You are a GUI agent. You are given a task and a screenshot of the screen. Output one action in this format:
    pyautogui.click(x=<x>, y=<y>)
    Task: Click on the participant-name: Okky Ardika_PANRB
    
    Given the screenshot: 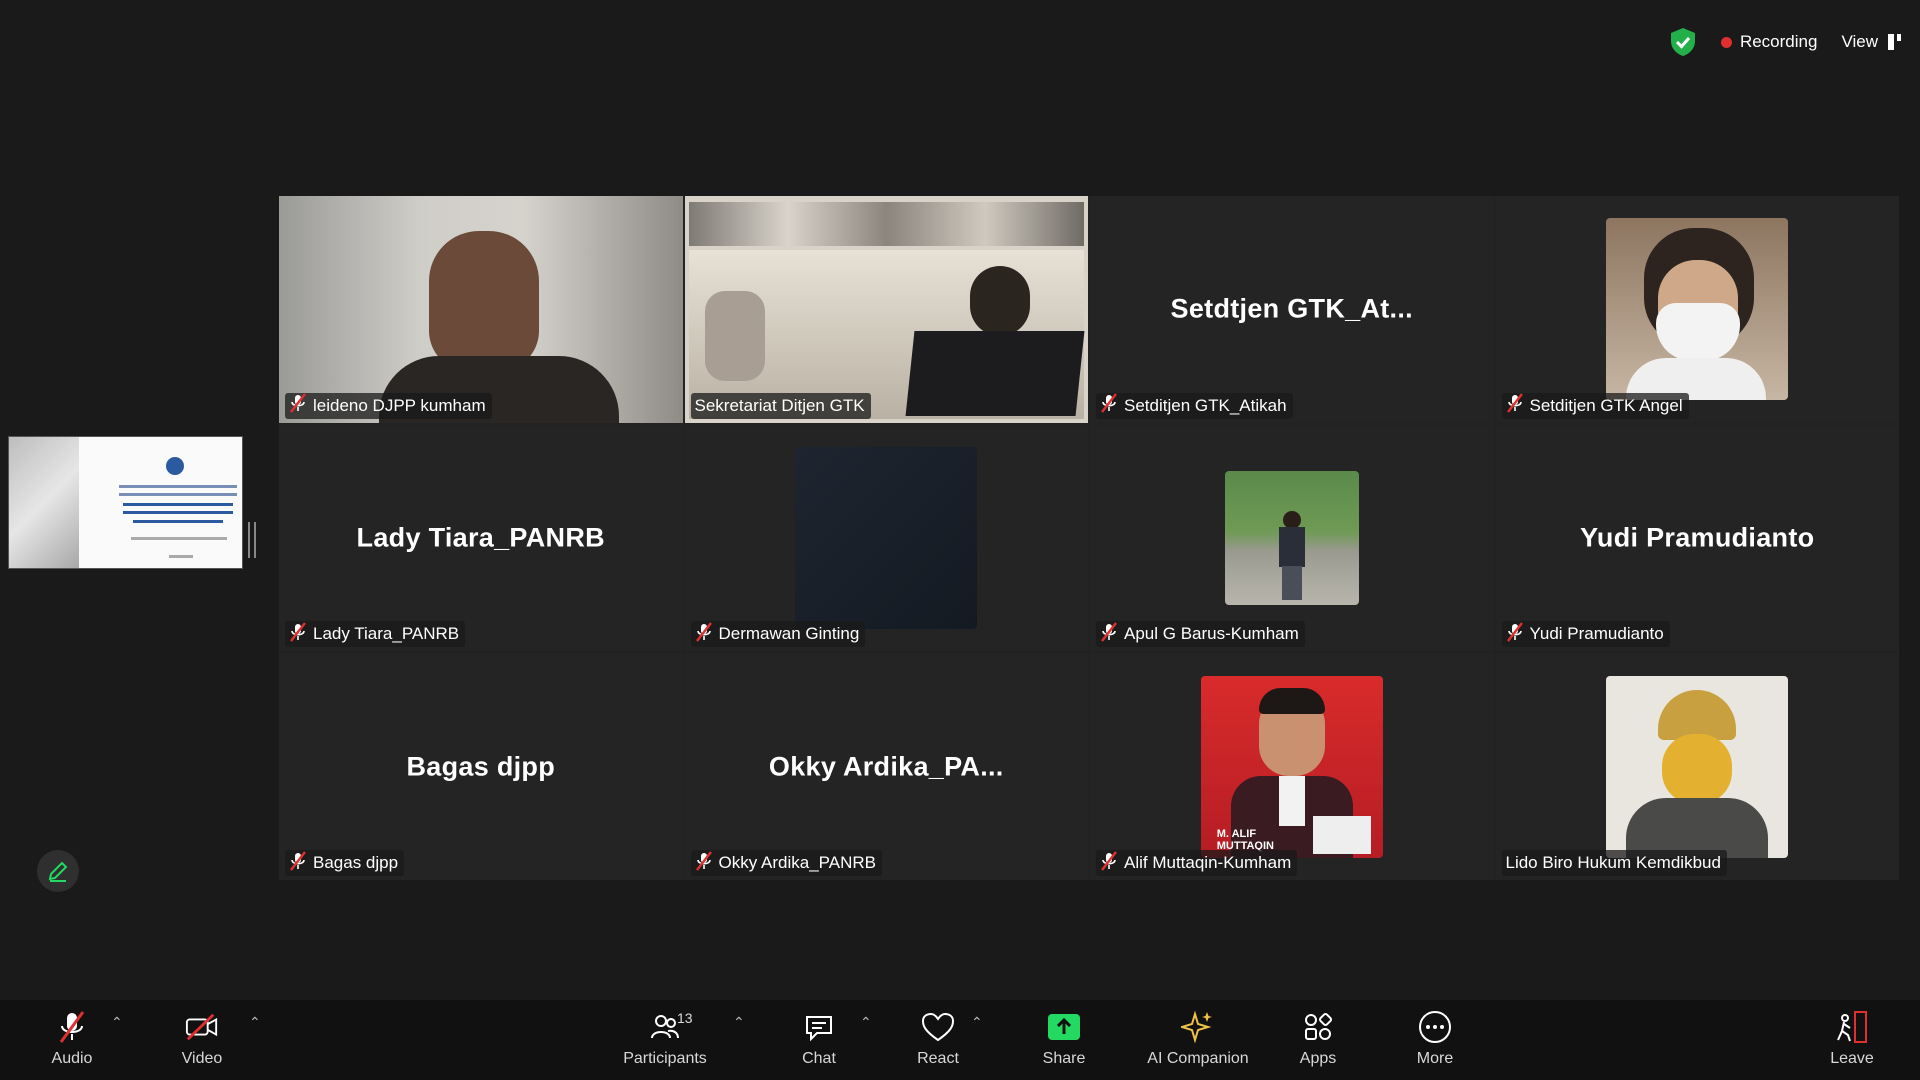 What is the action you would take?
    pyautogui.click(x=797, y=862)
    